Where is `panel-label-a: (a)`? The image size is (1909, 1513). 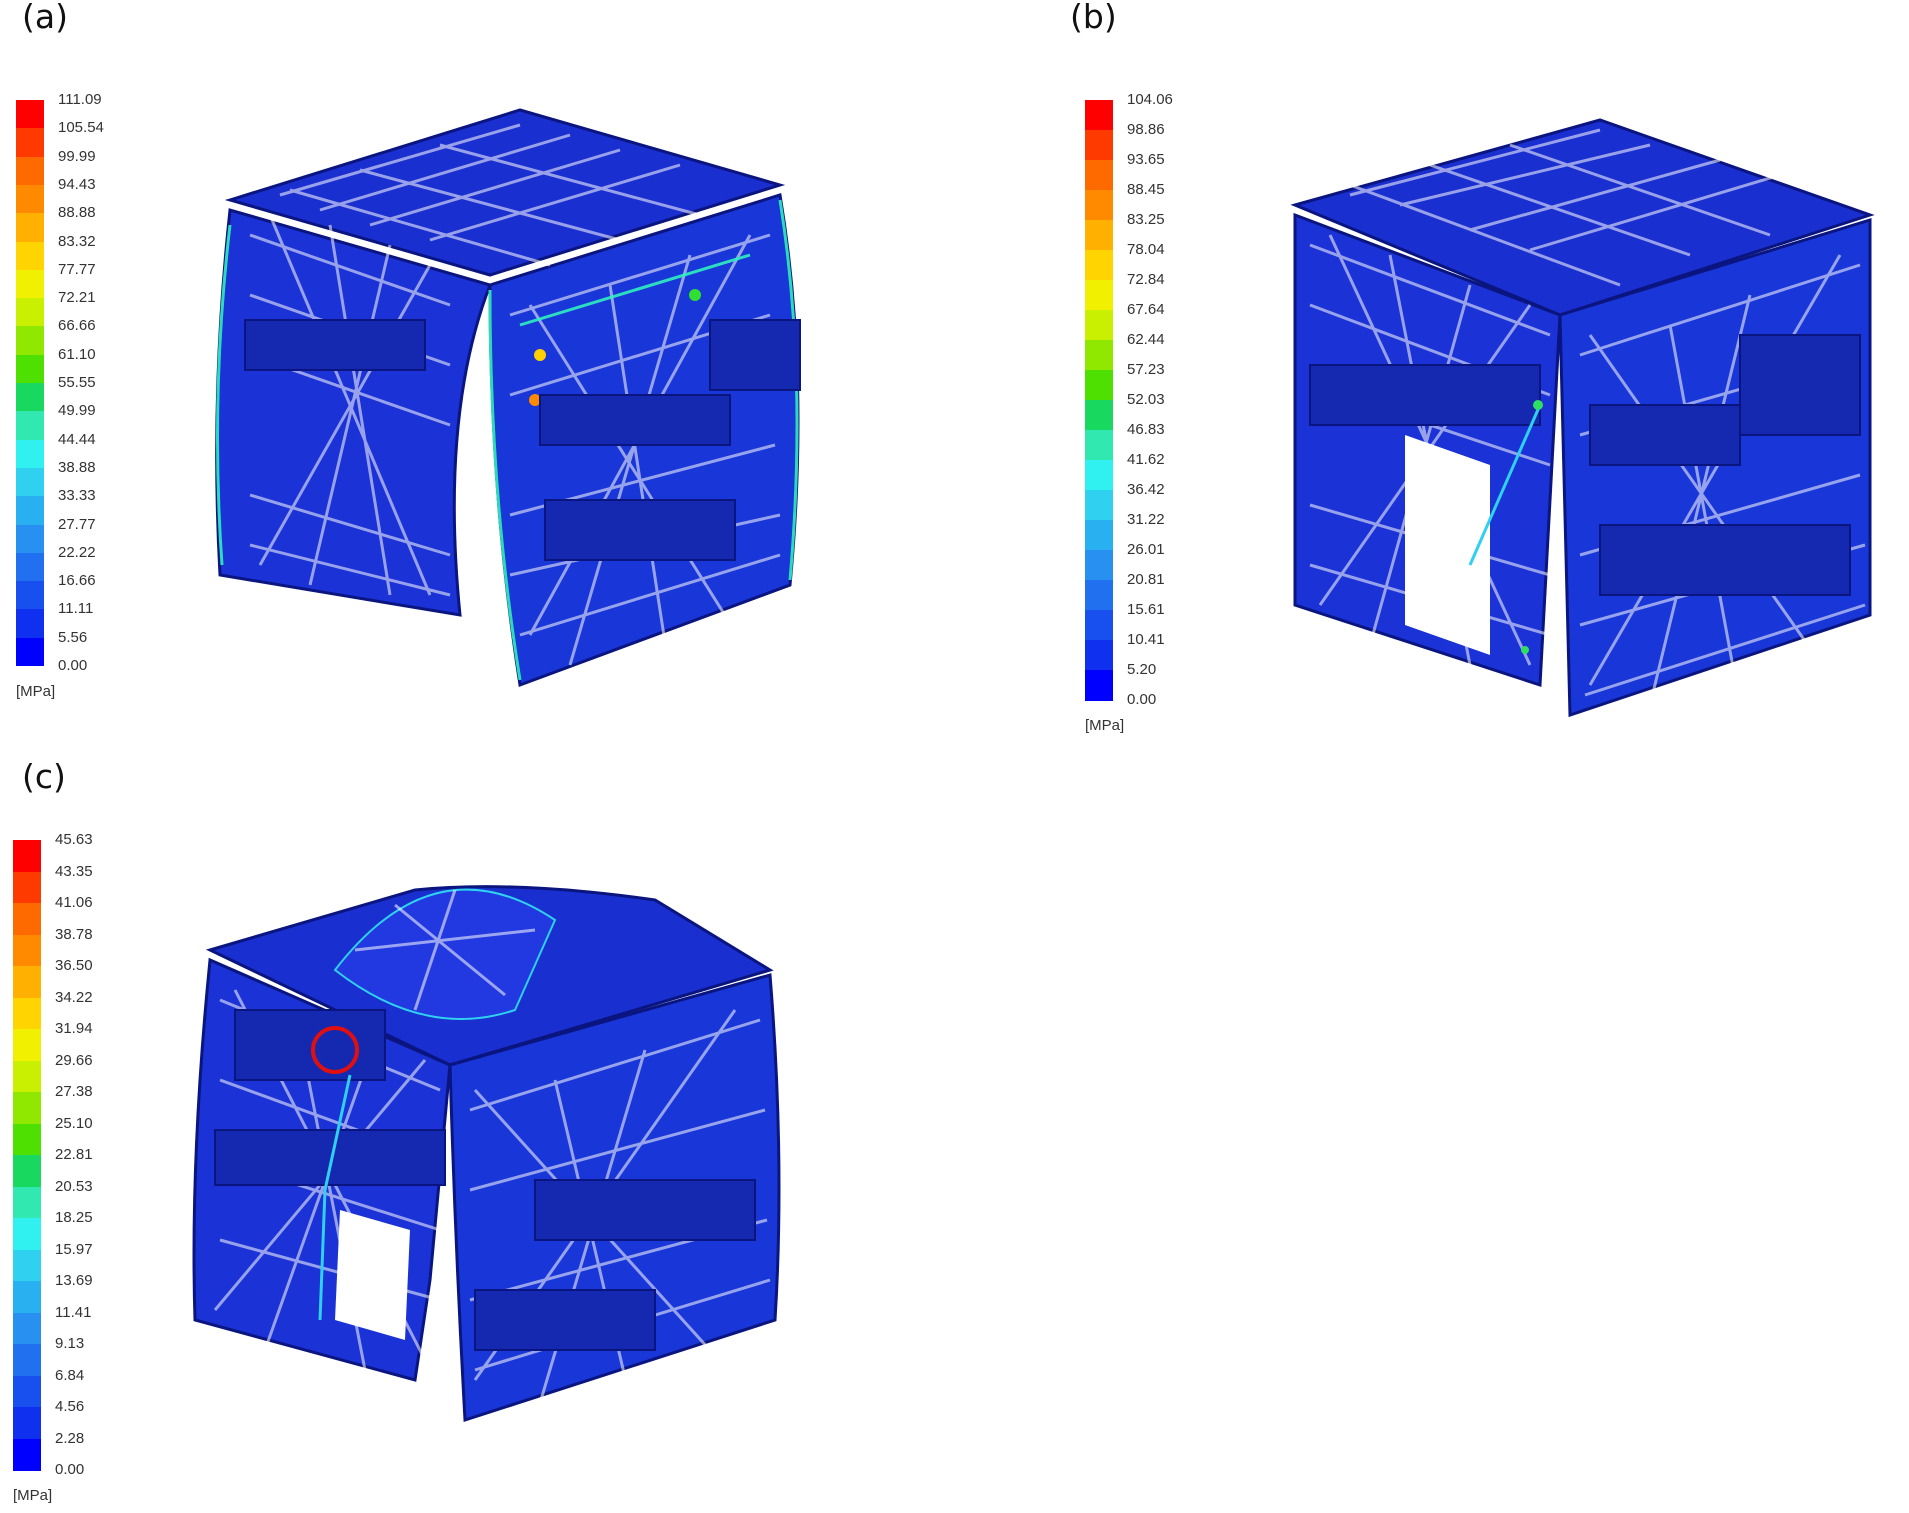
panel-label-a: (a) is located at coordinates (45, 18).